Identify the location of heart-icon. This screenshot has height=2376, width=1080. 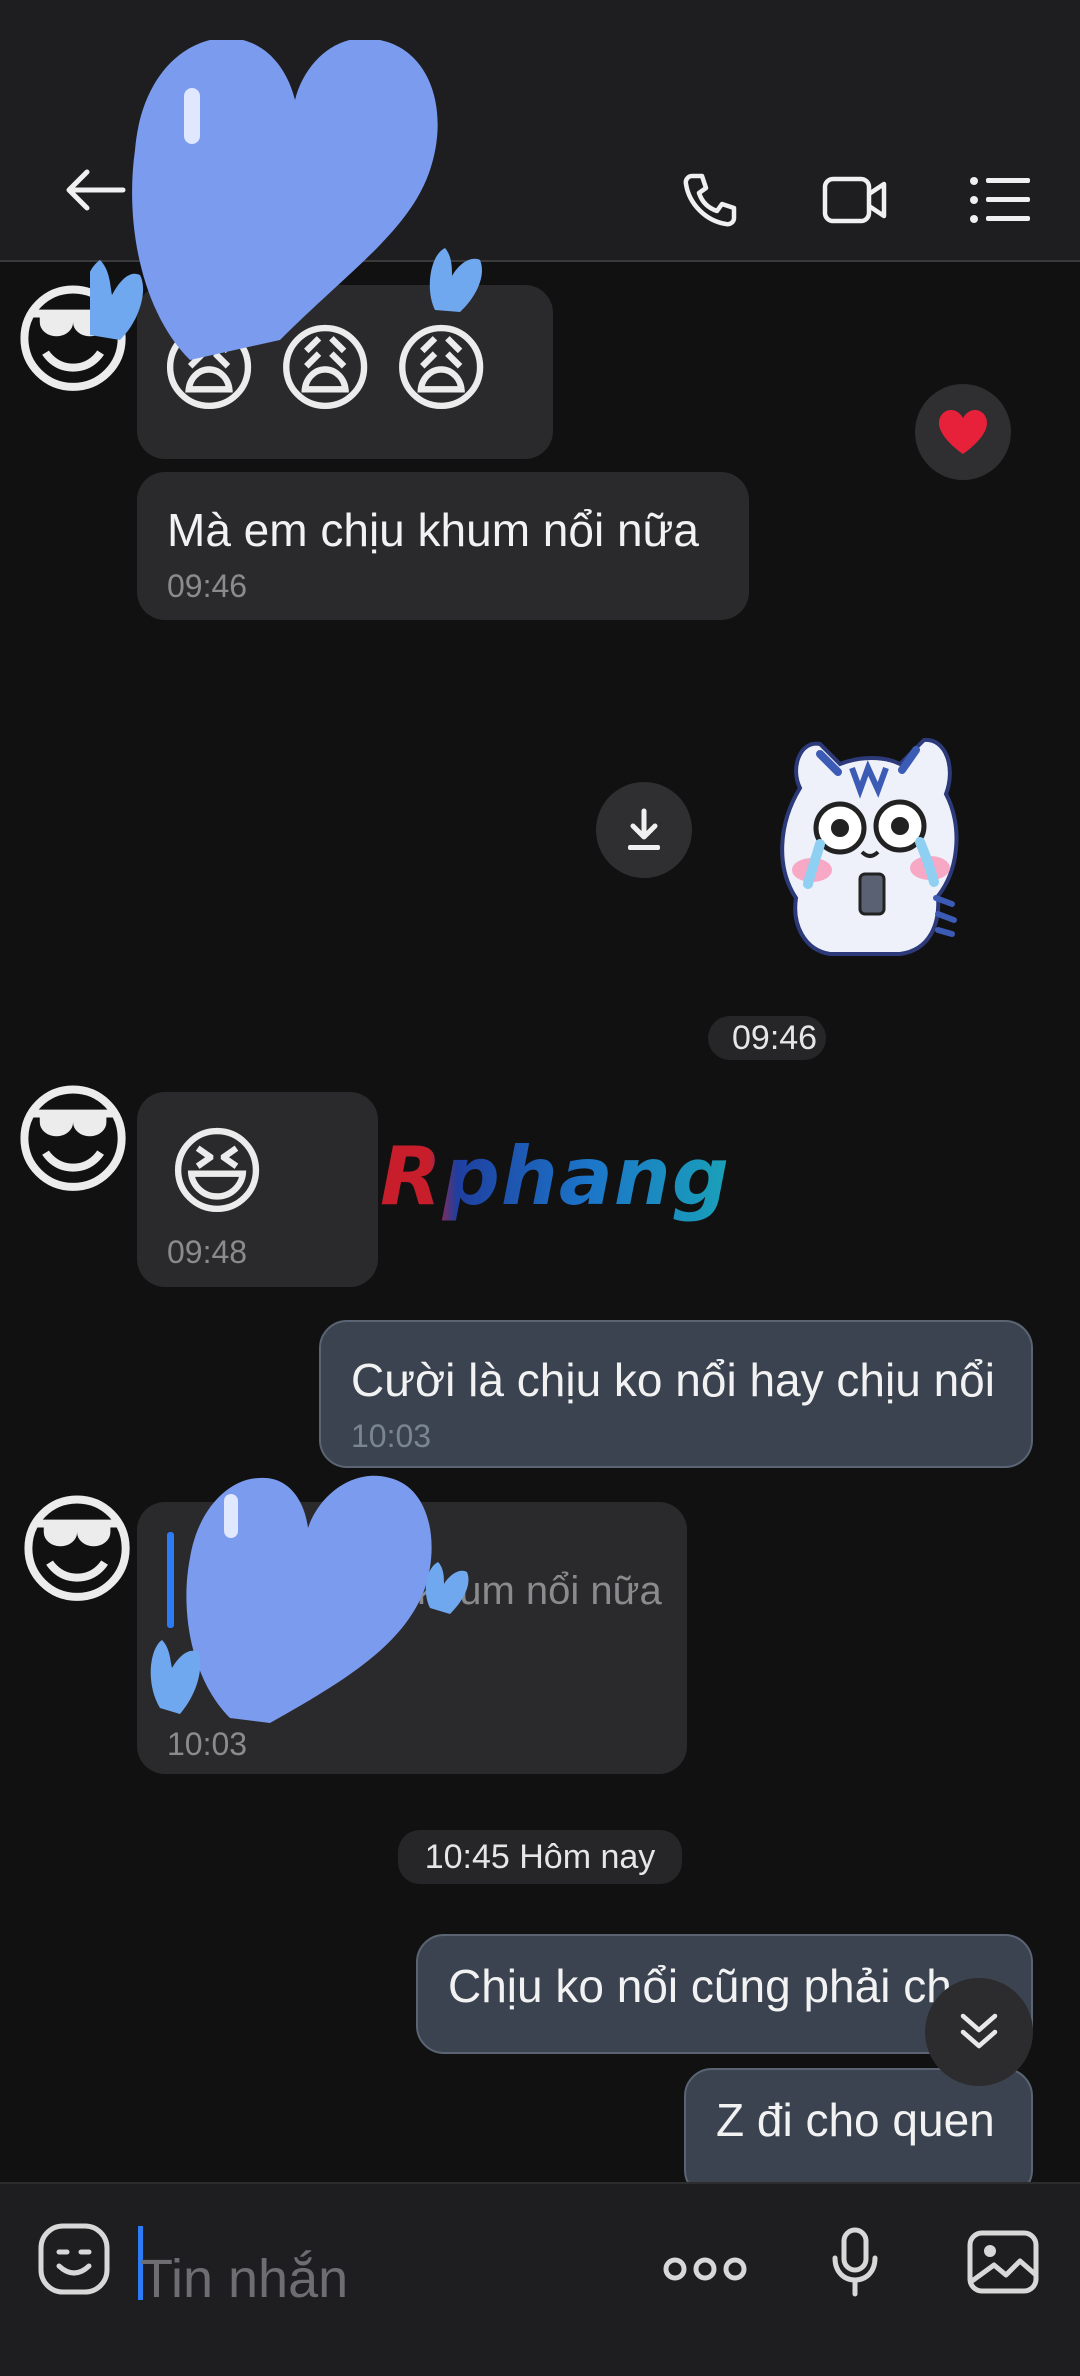
(963, 432).